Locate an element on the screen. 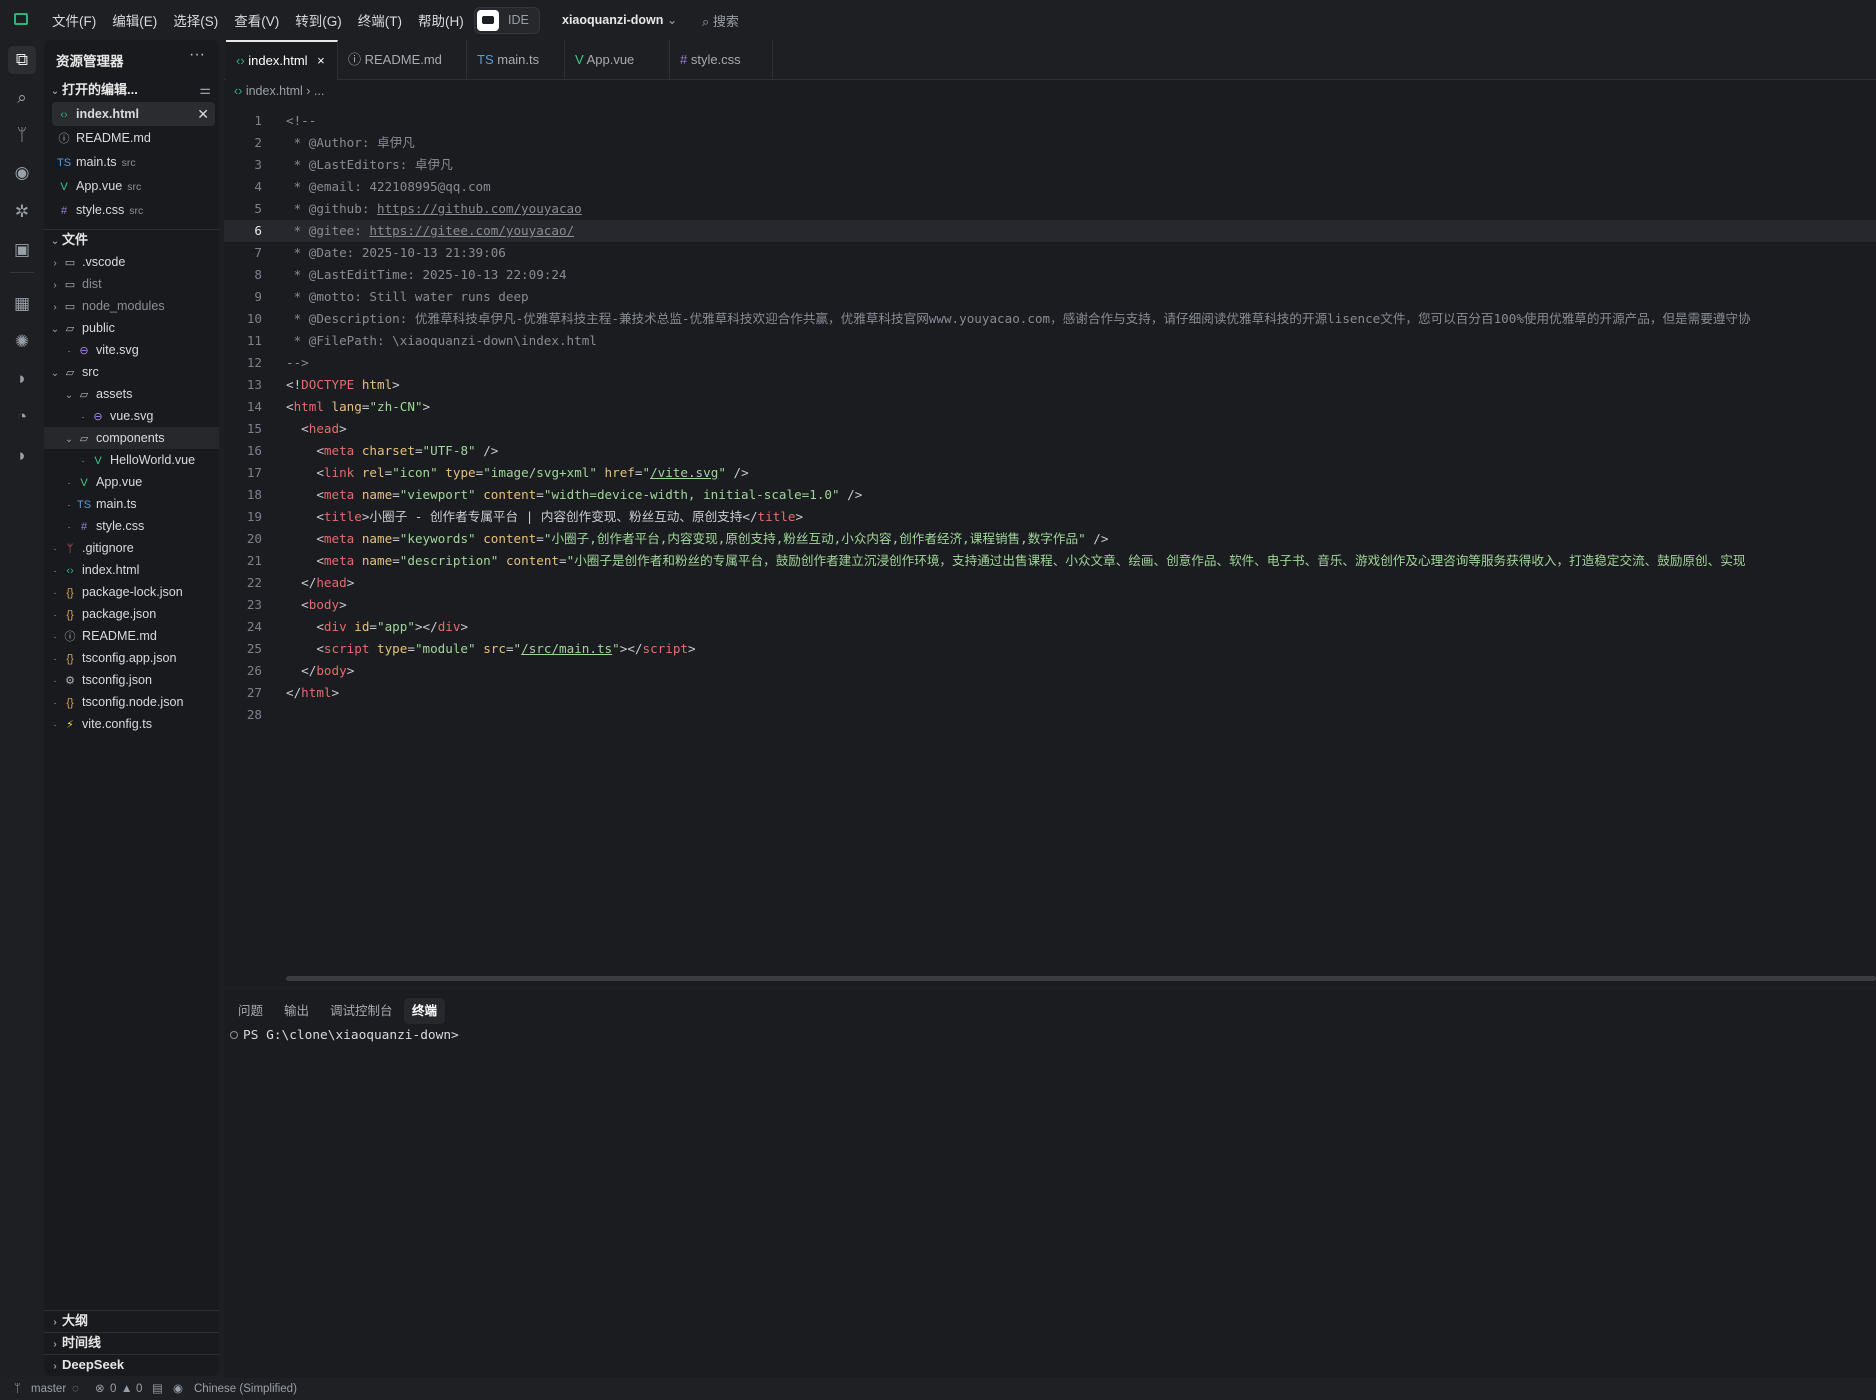  horizontal-scrollbar is located at coordinates (1081, 978).